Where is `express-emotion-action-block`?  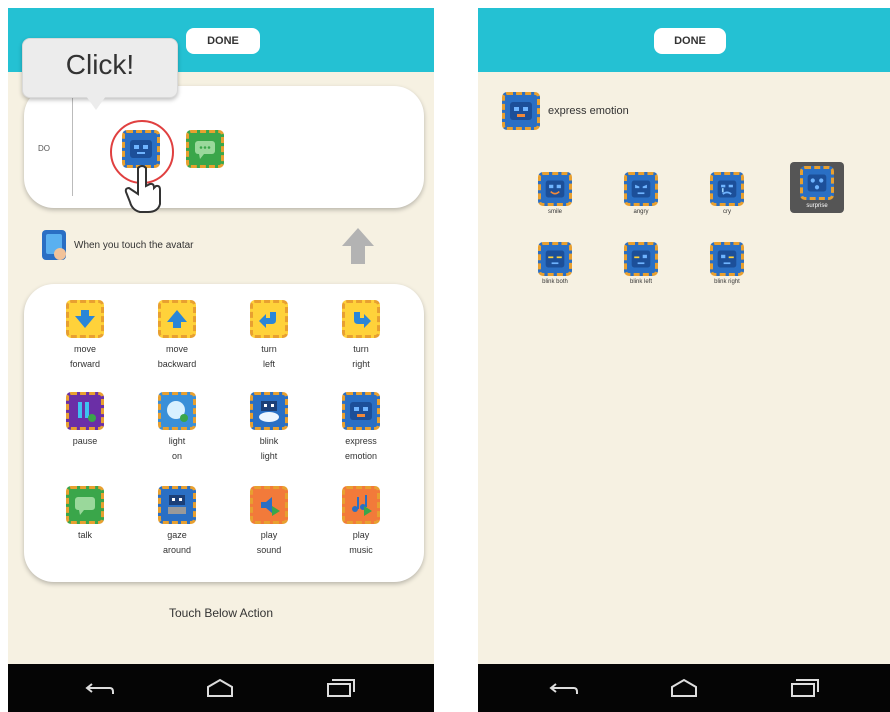 express-emotion-action-block is located at coordinates (361, 411).